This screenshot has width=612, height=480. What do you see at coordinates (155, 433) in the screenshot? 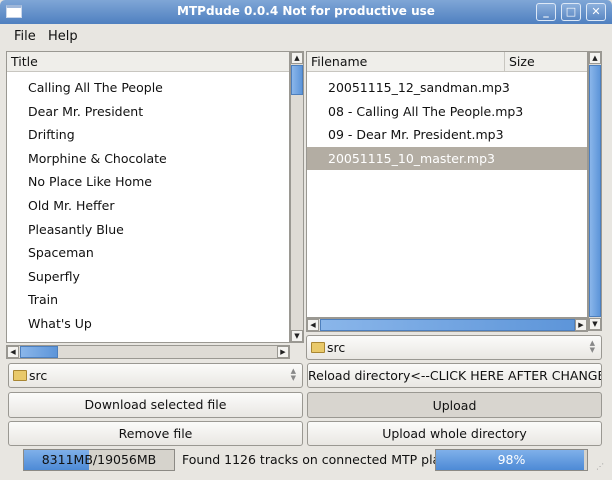
I see `remove-file-button: Remove file` at bounding box center [155, 433].